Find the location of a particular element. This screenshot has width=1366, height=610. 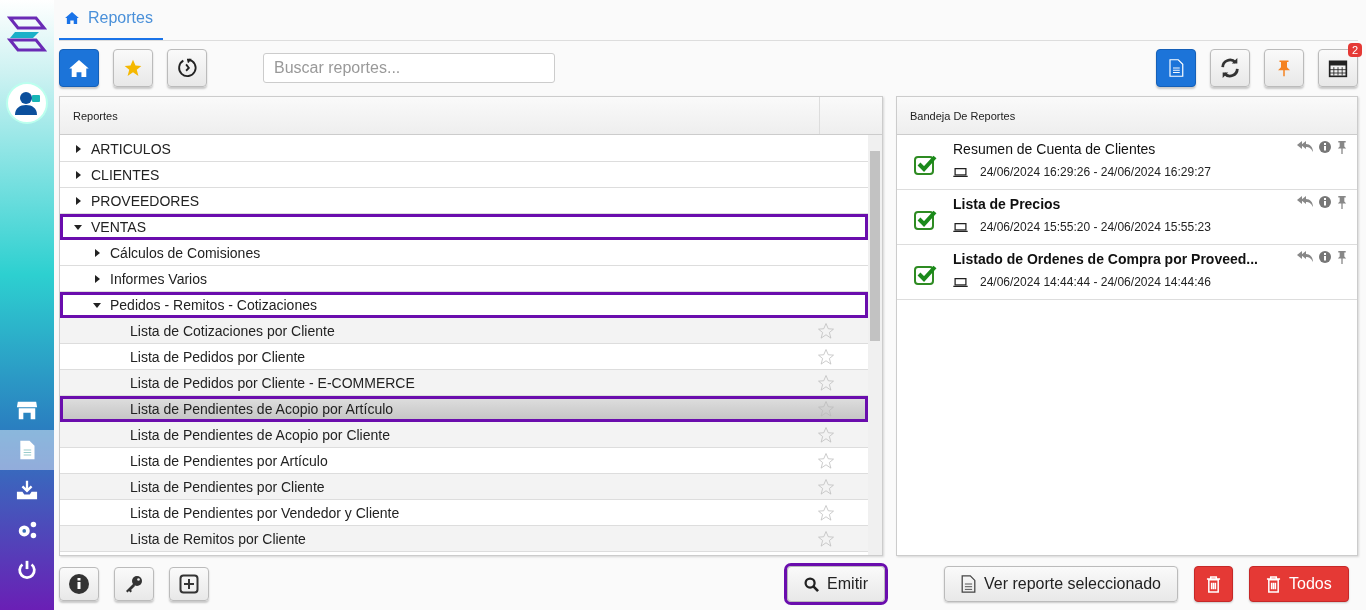

plus-icon is located at coordinates (189, 584).